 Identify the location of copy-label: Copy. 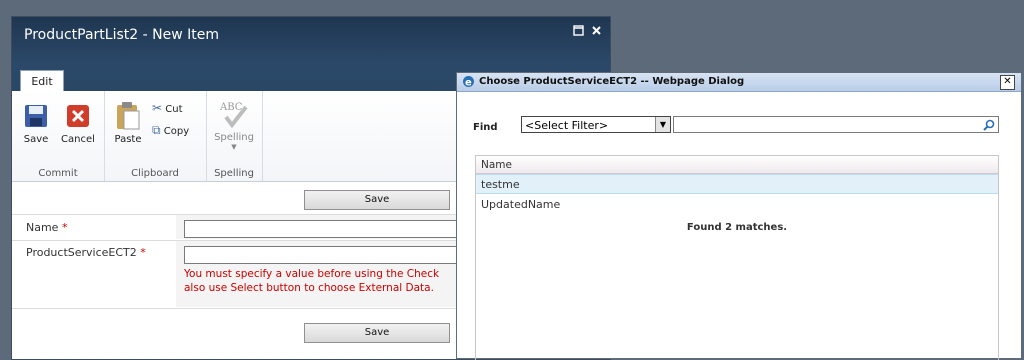
(176, 131).